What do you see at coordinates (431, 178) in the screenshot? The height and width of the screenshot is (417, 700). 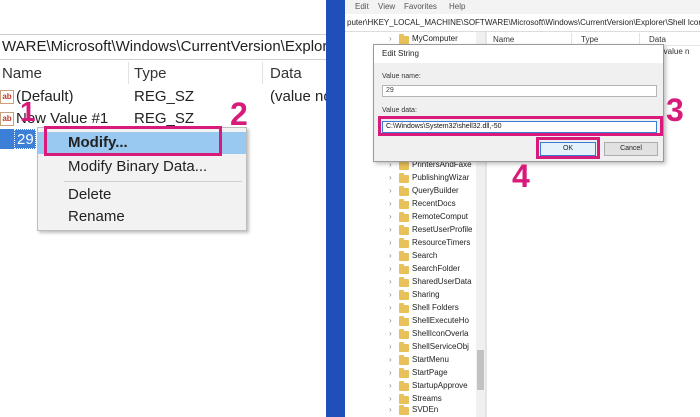 I see `tree-item: › PublishingWizar` at bounding box center [431, 178].